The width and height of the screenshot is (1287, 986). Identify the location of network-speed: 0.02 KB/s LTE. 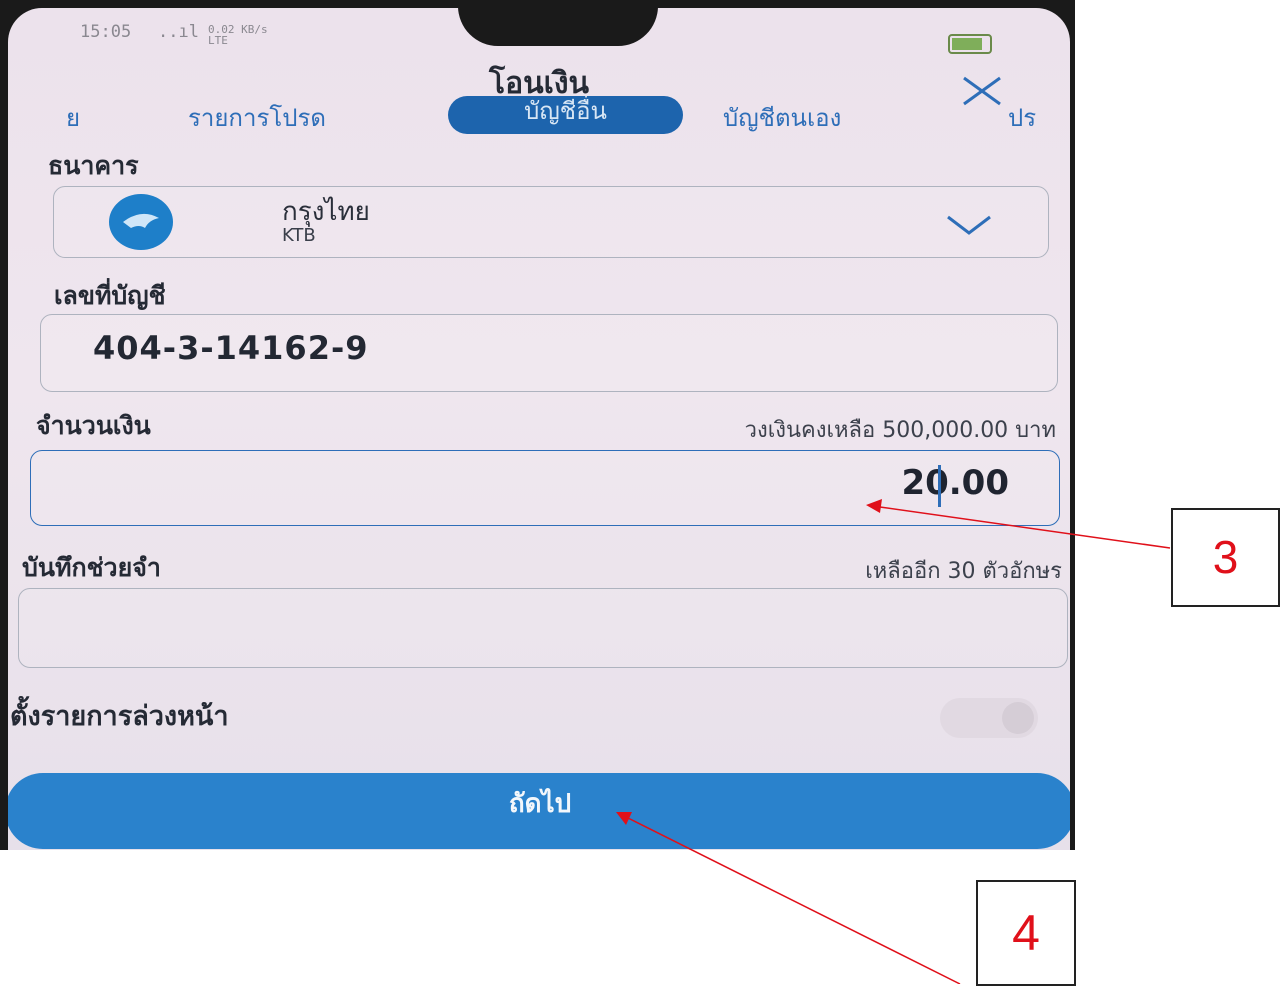
(238, 35).